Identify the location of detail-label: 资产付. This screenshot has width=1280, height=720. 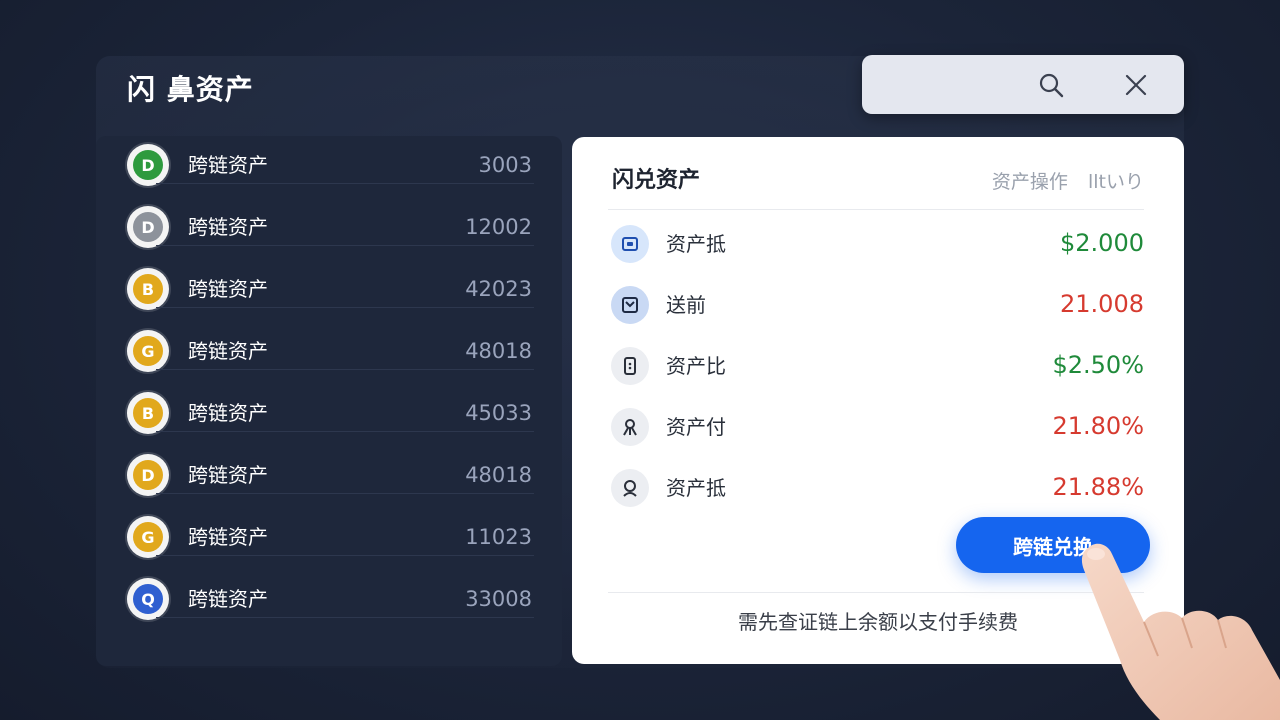
(696, 427).